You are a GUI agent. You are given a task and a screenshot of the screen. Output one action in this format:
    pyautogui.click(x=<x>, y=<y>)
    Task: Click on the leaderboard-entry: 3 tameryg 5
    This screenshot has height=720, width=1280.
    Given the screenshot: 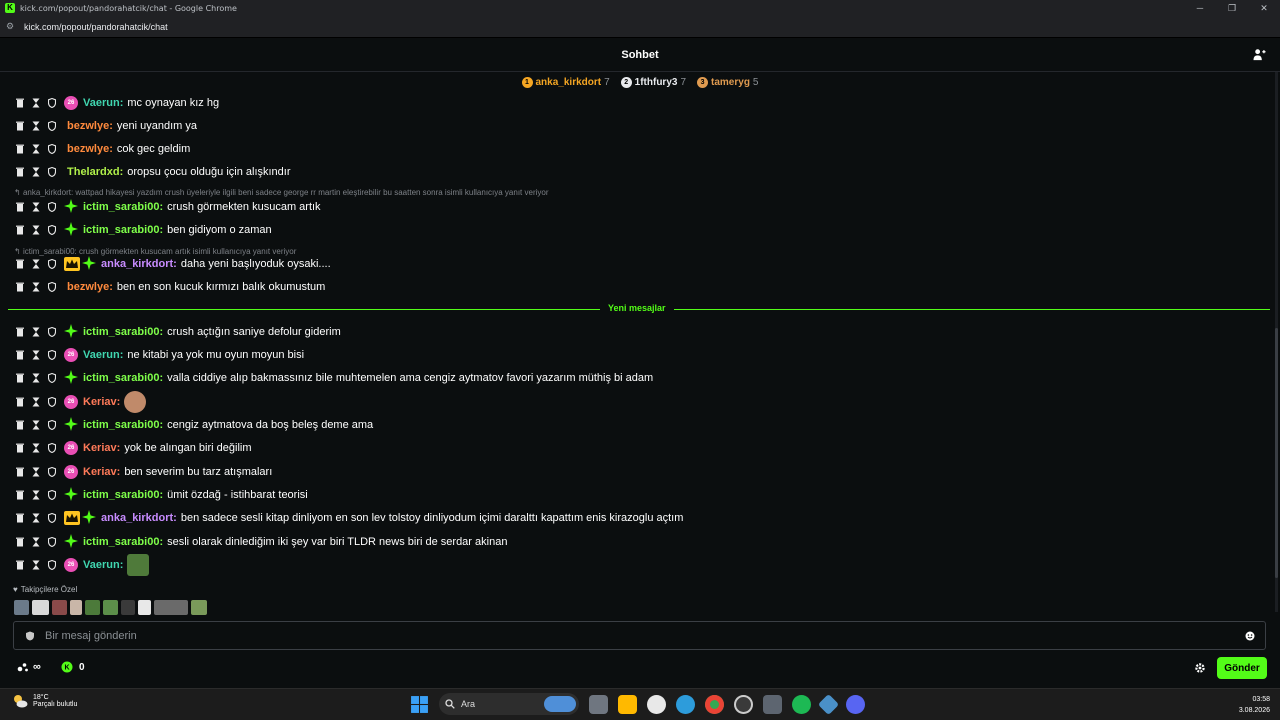 What is the action you would take?
    pyautogui.click(x=727, y=82)
    